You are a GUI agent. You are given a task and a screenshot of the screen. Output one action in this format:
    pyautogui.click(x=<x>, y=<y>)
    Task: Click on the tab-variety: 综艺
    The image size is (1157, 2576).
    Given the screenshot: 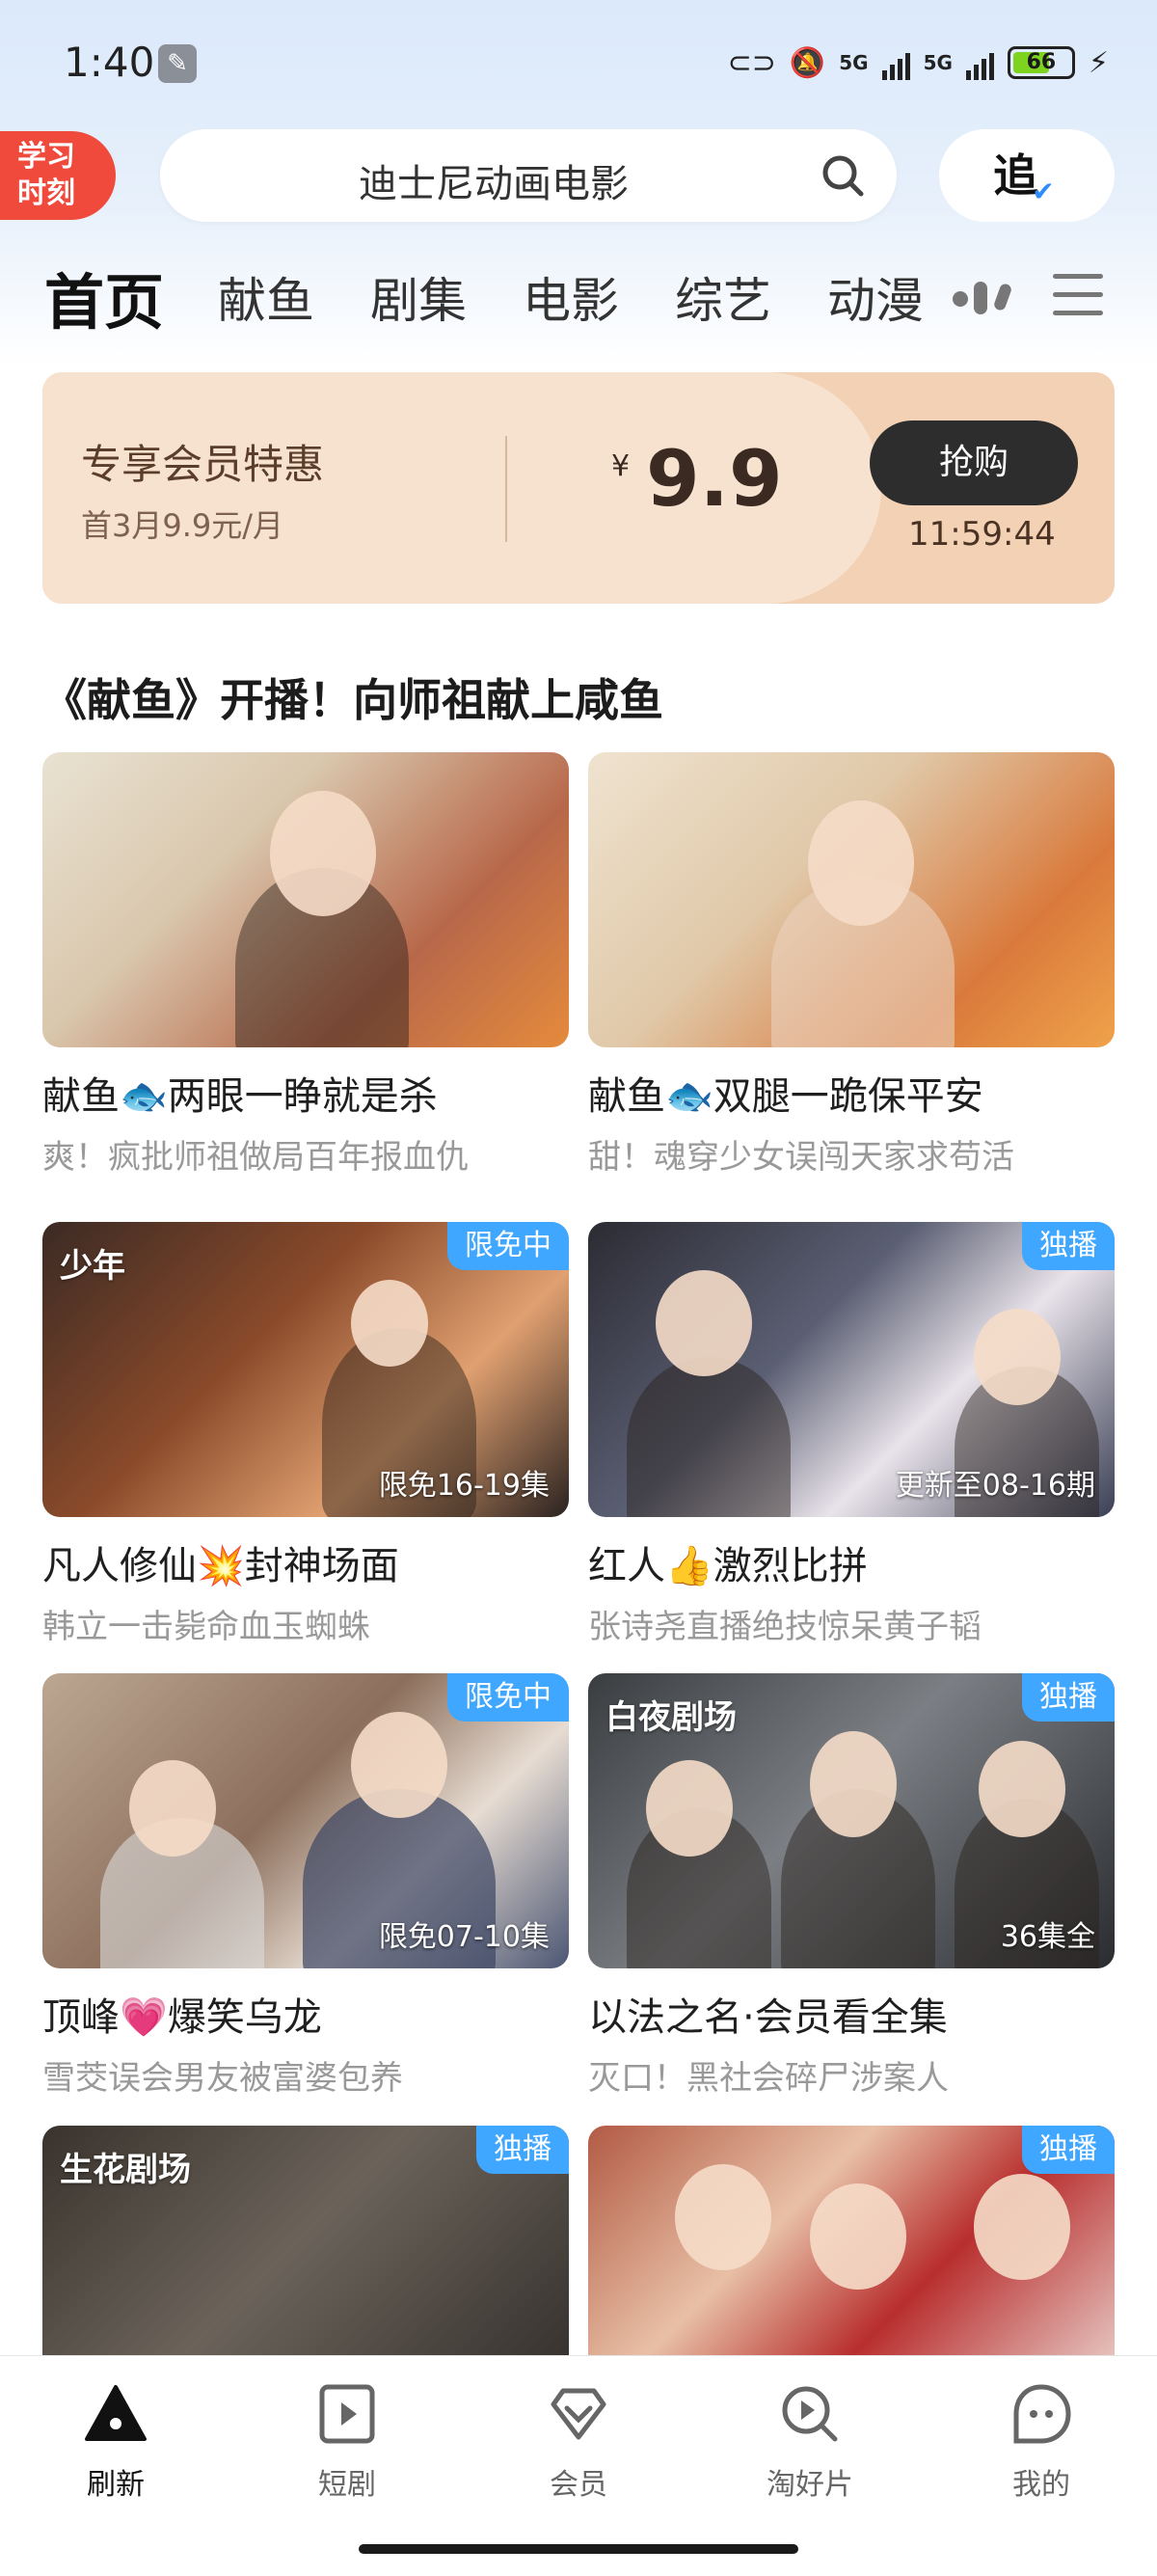 What is the action you would take?
    pyautogui.click(x=723, y=297)
    